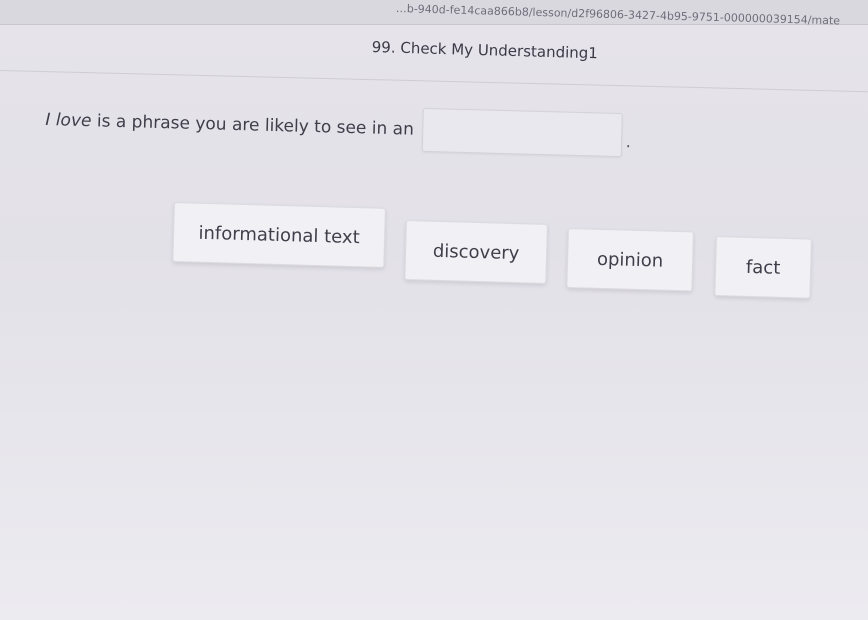 The height and width of the screenshot is (620, 868). What do you see at coordinates (253, 125) in the screenshot?
I see `question-body: is a phrase you are likely to see in an` at bounding box center [253, 125].